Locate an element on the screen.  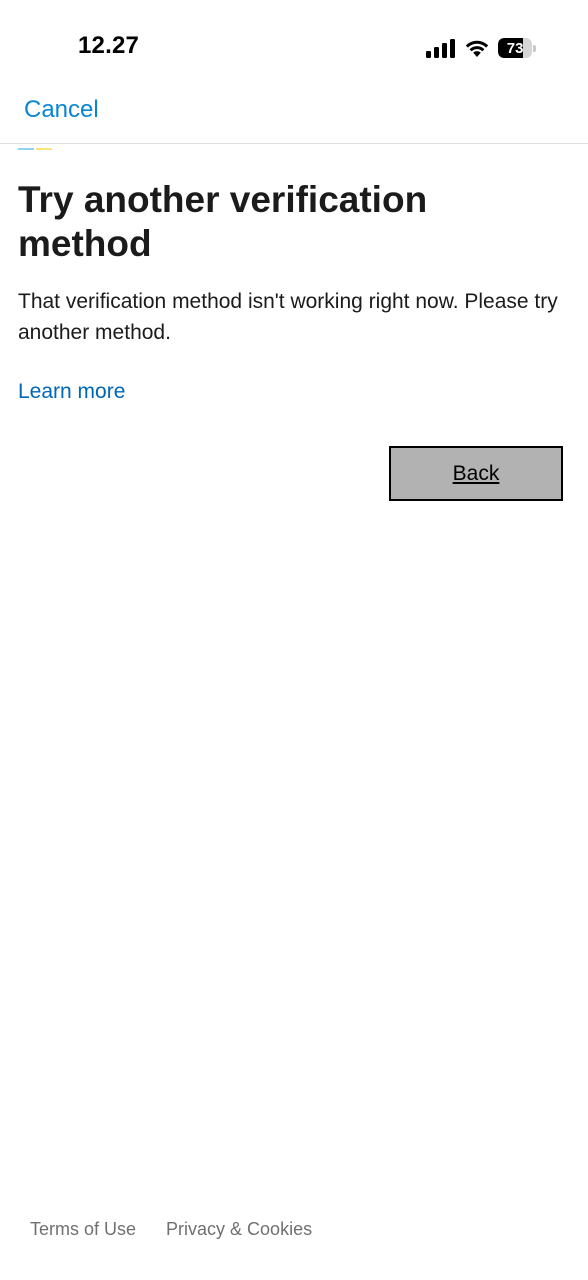
status-bar: 12.27 73 is located at coordinates (294, 40).